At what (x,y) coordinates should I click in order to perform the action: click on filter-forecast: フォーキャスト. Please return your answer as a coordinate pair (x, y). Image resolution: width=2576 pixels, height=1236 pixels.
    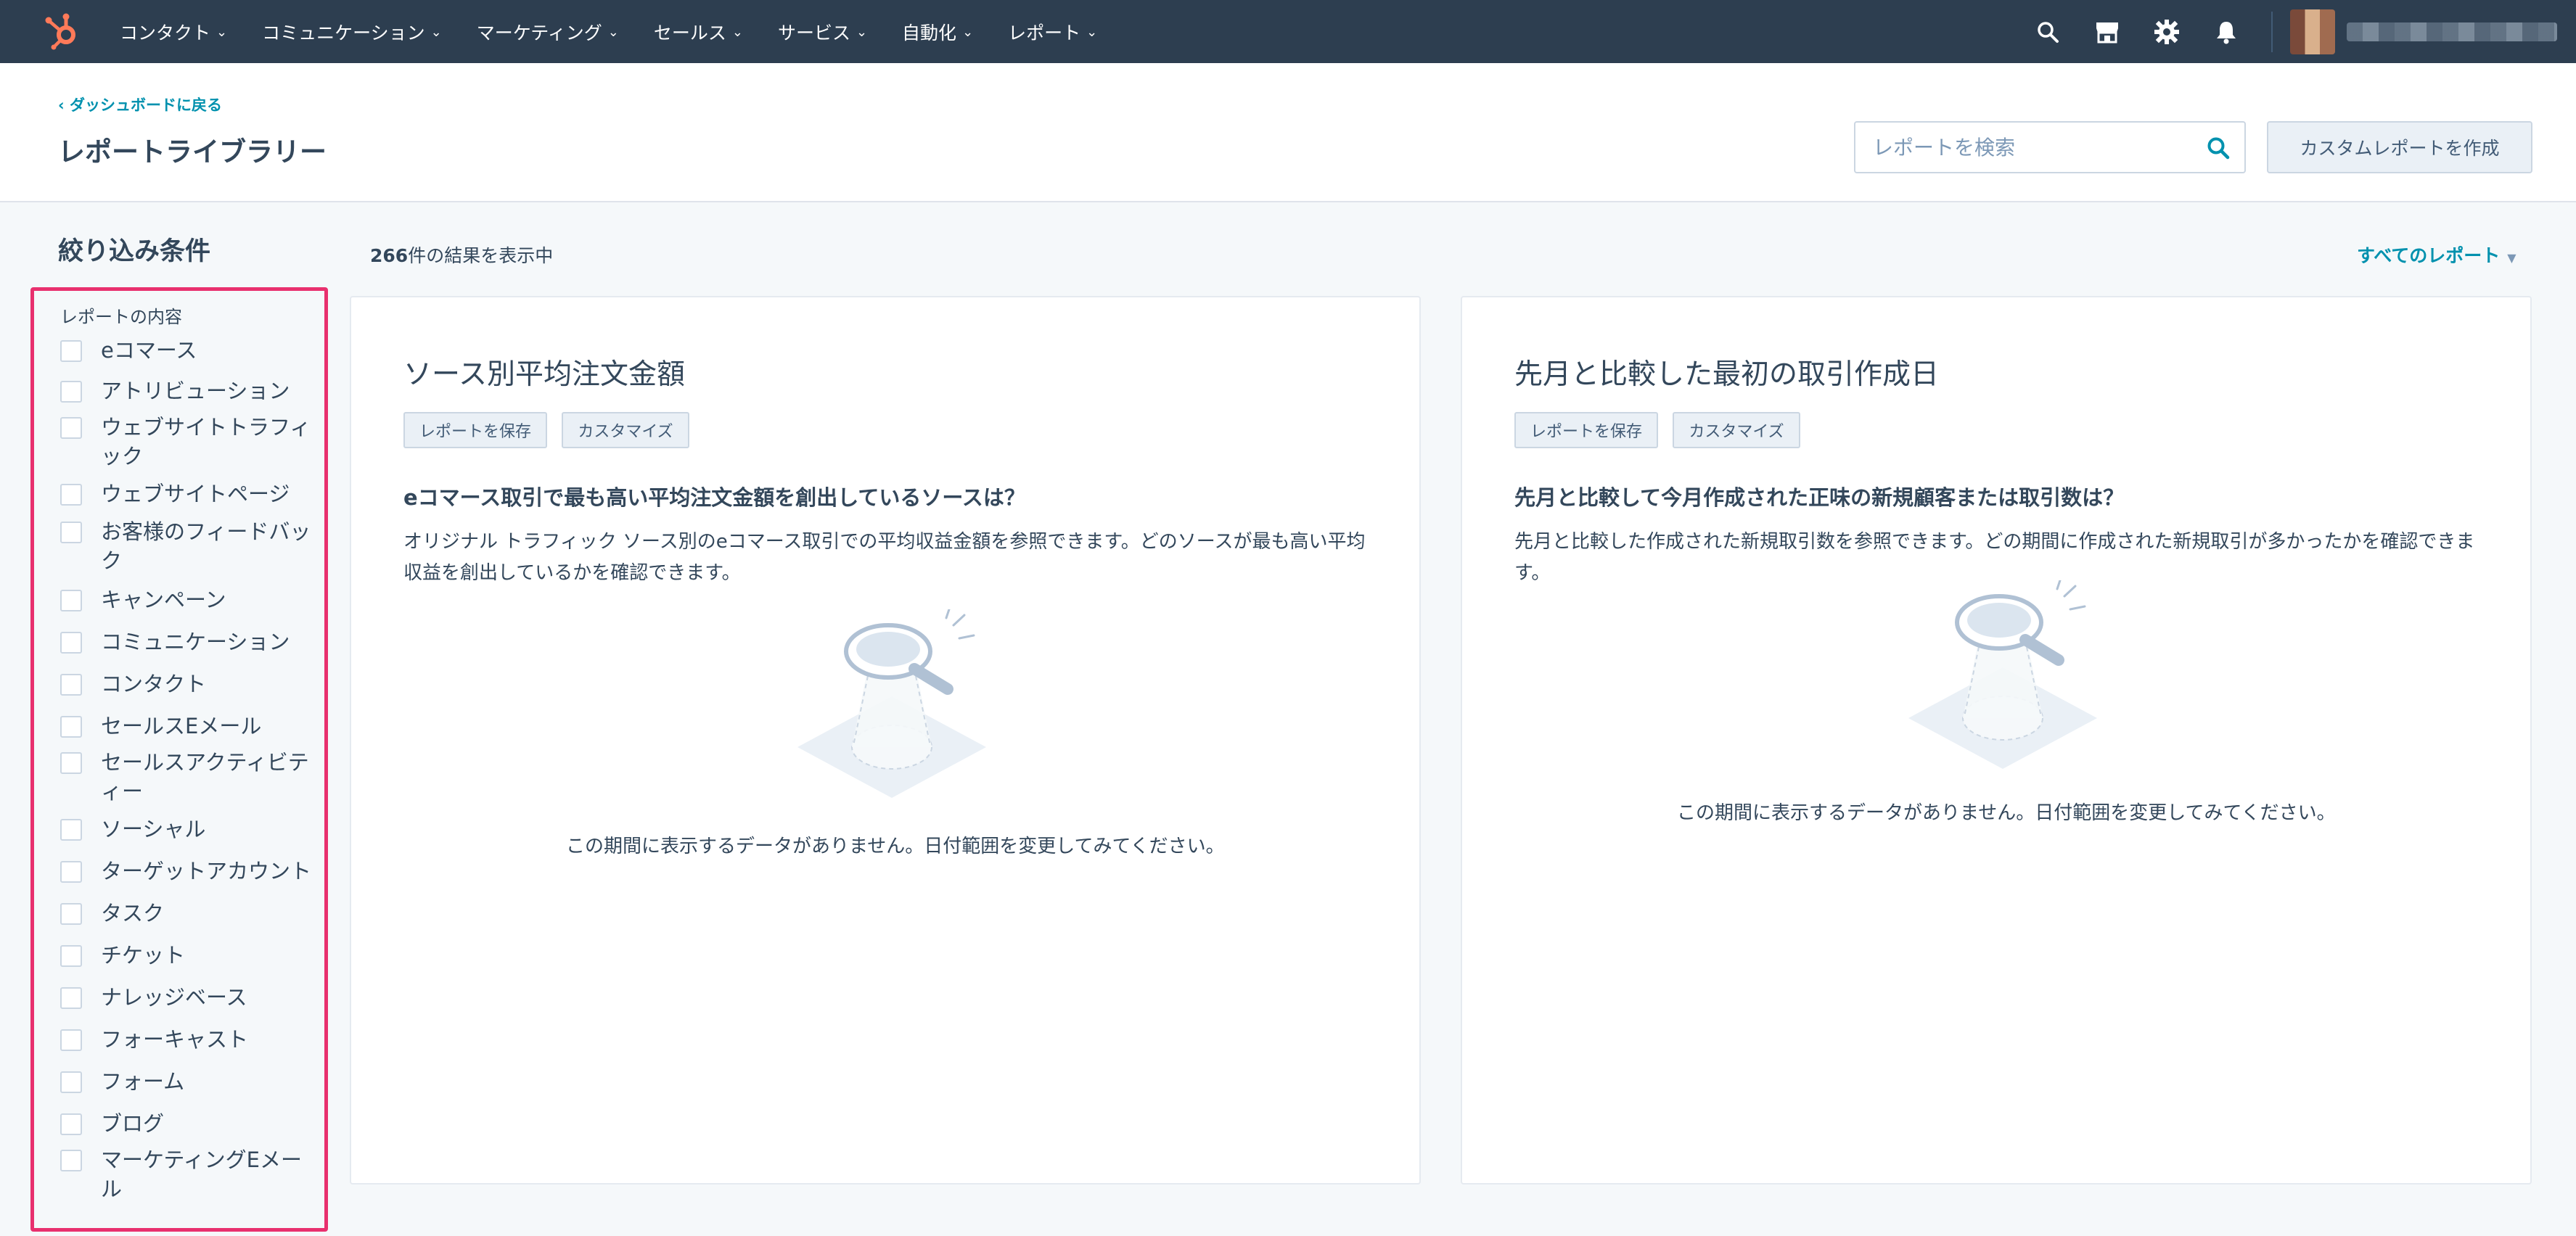
    Looking at the image, I should click on (190, 1049).